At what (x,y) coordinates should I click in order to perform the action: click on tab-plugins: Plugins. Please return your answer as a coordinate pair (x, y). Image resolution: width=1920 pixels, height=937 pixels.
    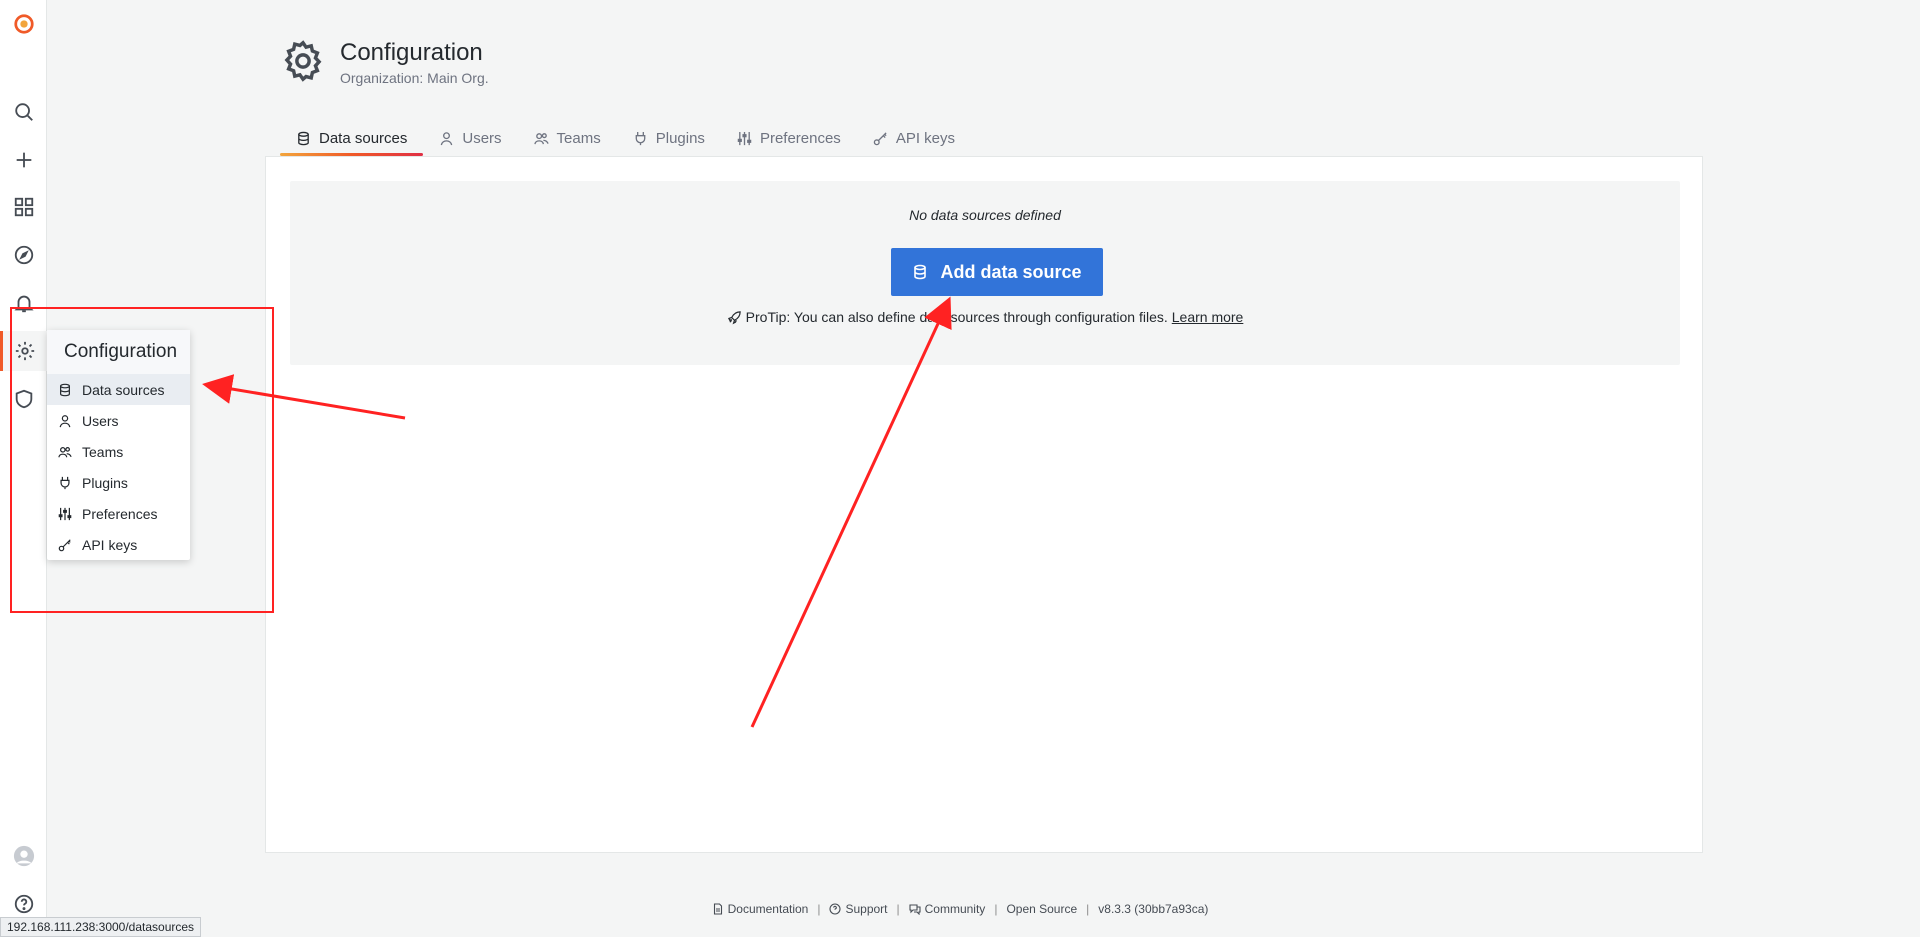
    Looking at the image, I should click on (669, 138).